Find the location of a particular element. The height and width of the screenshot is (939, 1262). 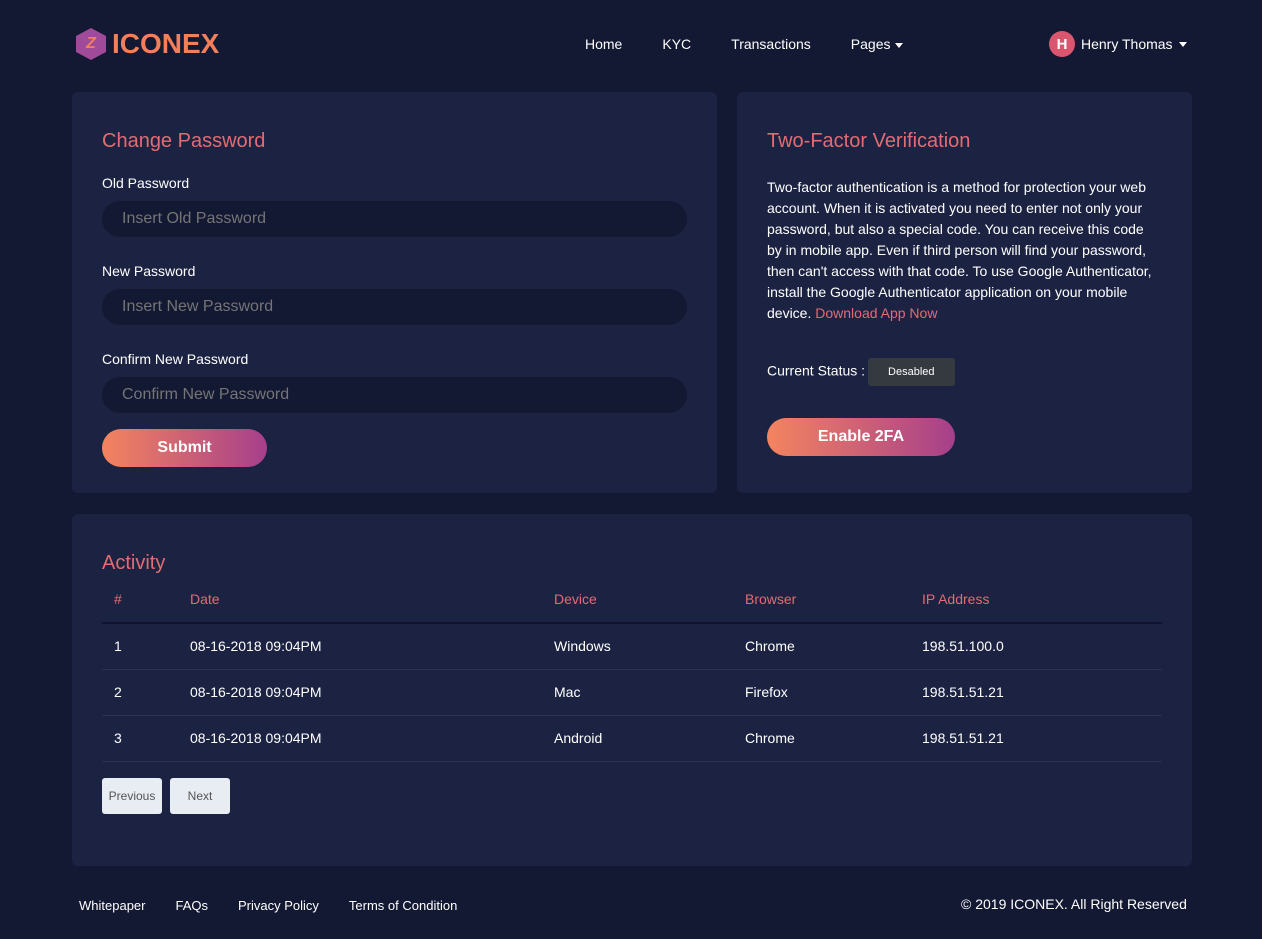

cell-browser: Firefox is located at coordinates (833, 692).